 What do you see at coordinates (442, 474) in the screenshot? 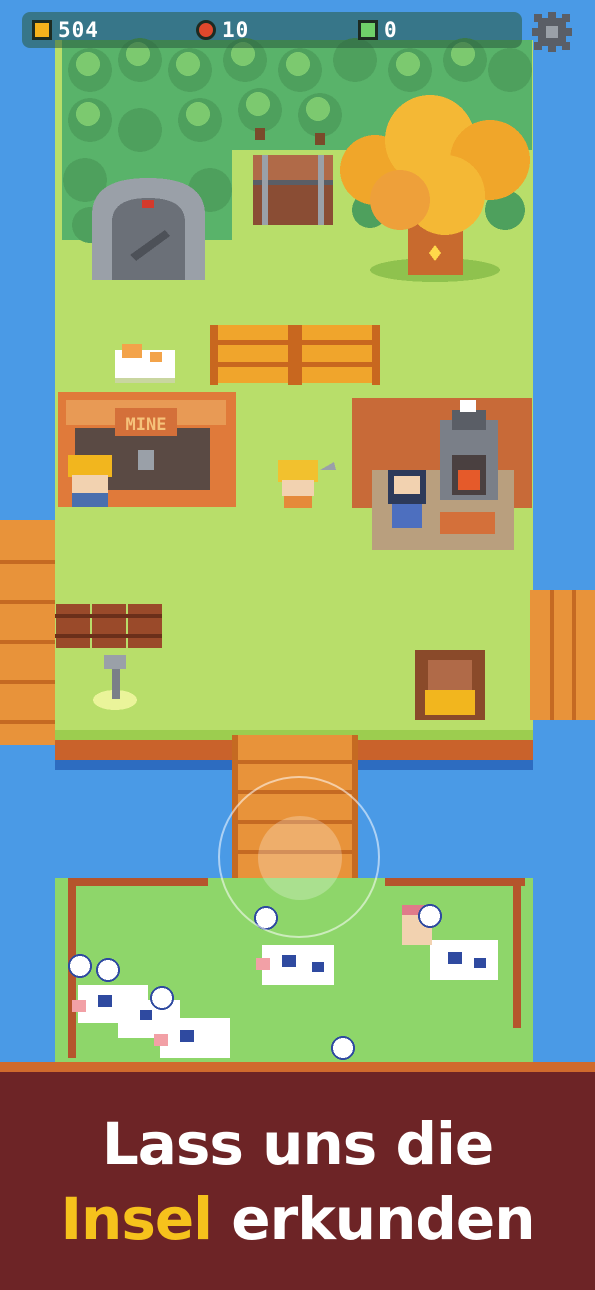
I see `forge-area` at bounding box center [442, 474].